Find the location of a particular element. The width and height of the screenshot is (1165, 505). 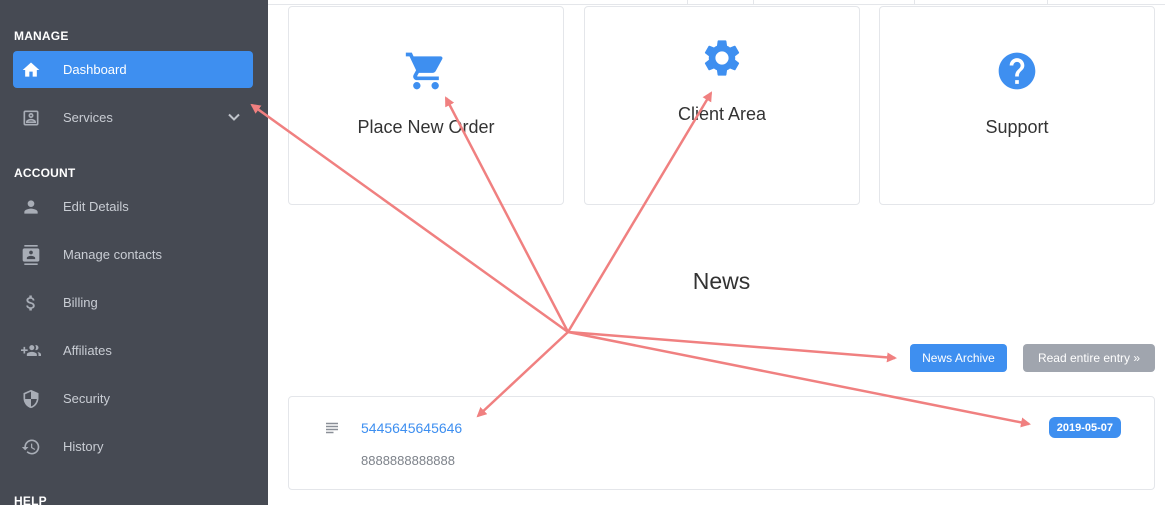

help-icon is located at coordinates (1017, 71).